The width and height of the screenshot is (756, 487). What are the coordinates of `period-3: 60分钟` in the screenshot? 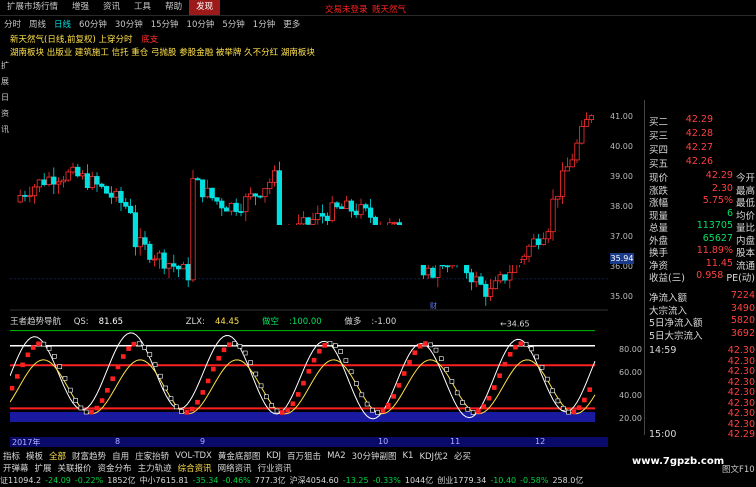 It's located at (93, 24).